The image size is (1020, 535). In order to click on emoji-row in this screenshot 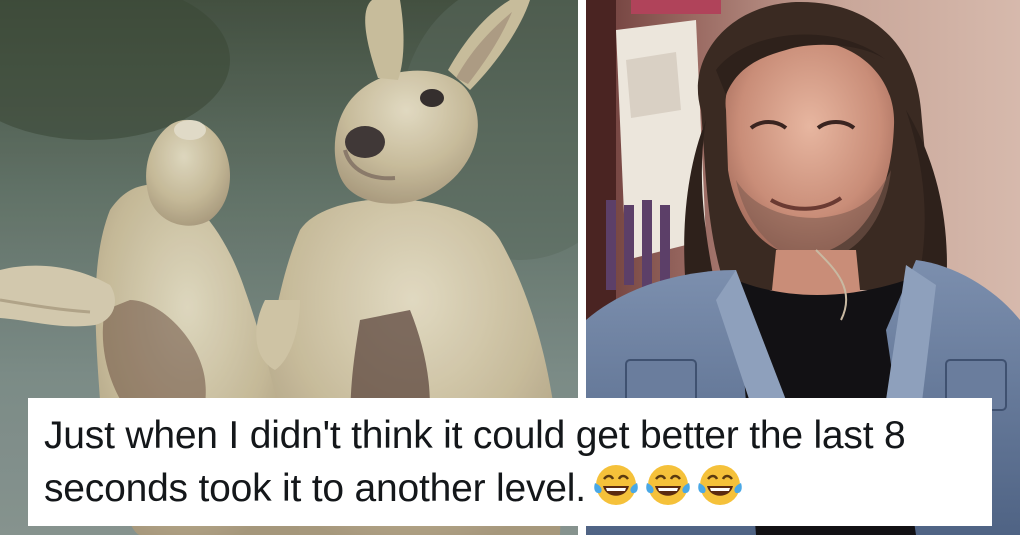, I will do `click(670, 491)`.